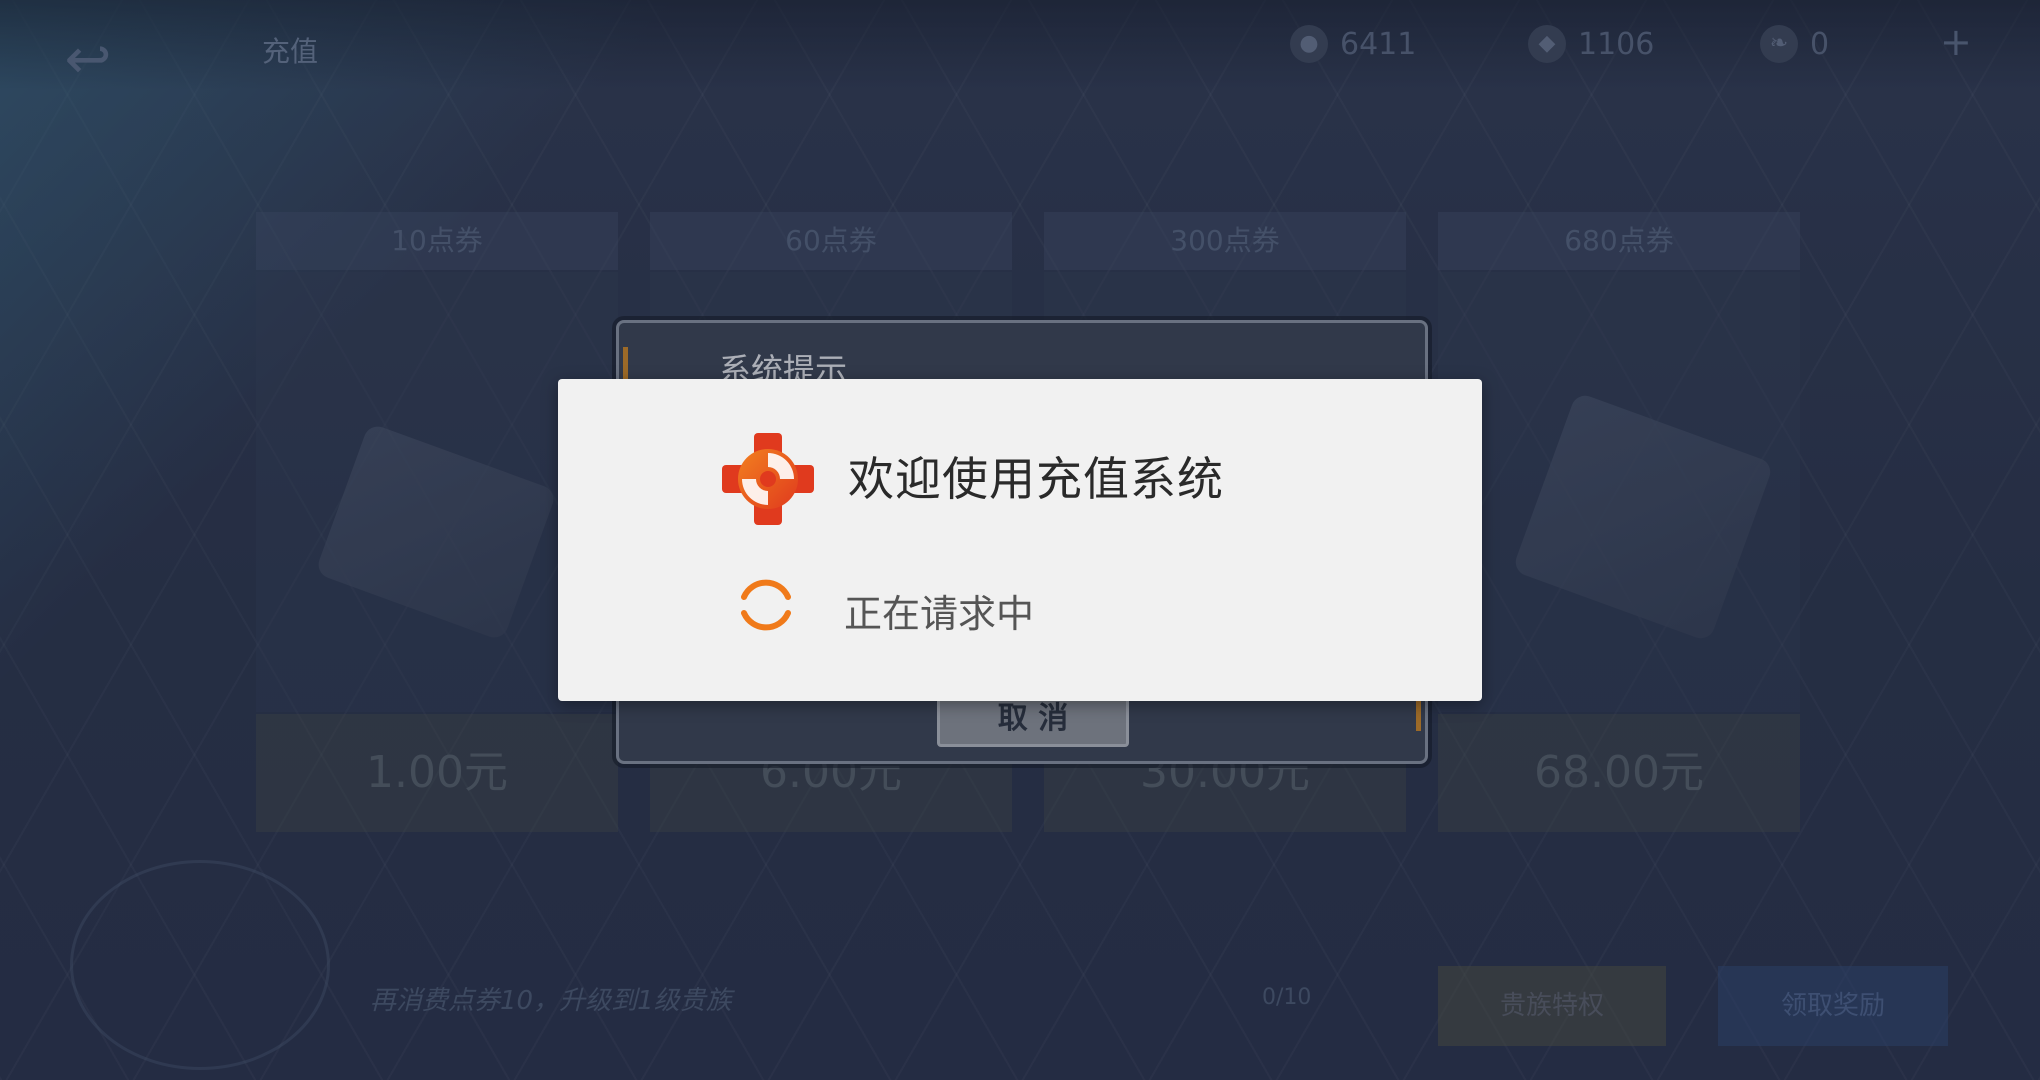 Image resolution: width=2040 pixels, height=1080 pixels. Describe the element at coordinates (939, 614) in the screenshot. I see `loading-status-text: 正在请求中` at that location.